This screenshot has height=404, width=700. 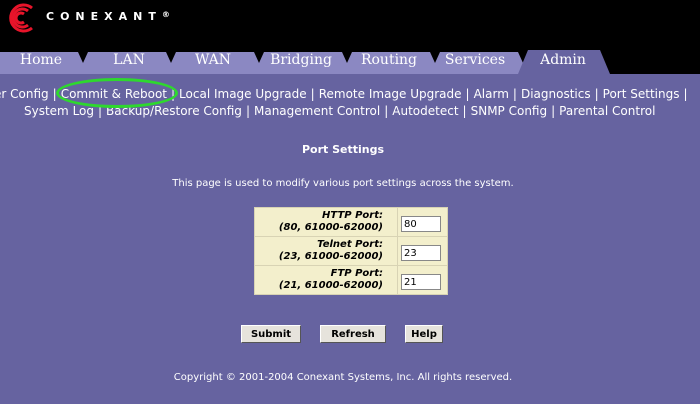 I want to click on form-row-ftp: FTP Port: (21, 61000-62000), so click(x=351, y=280).